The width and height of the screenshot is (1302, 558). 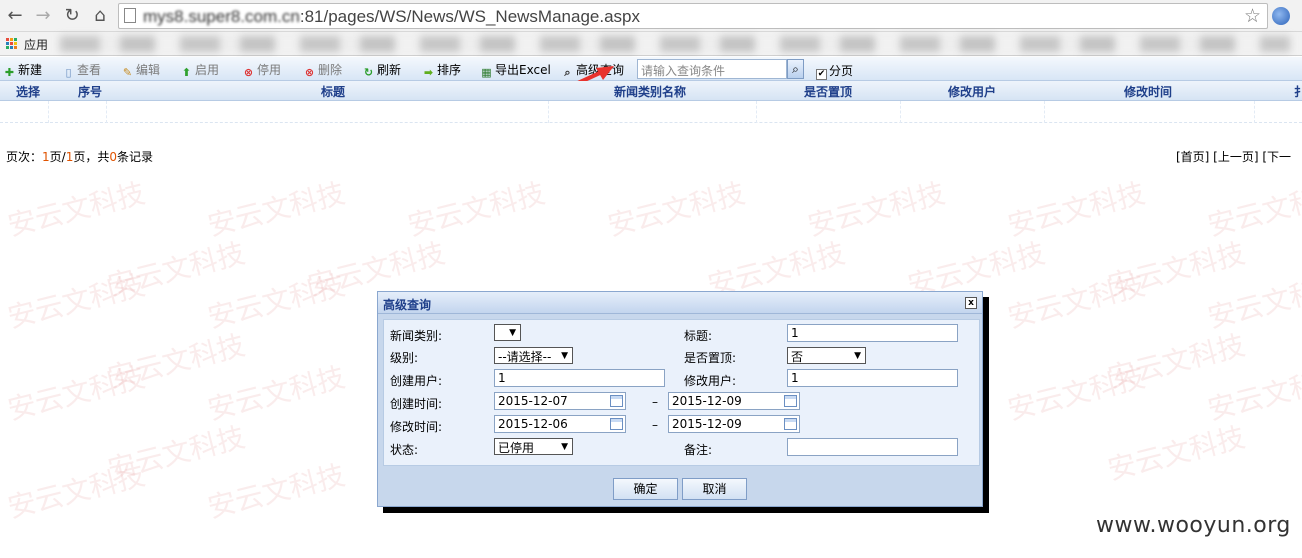 What do you see at coordinates (186, 72) in the screenshot?
I see `up-arrow-icon: ⬆` at bounding box center [186, 72].